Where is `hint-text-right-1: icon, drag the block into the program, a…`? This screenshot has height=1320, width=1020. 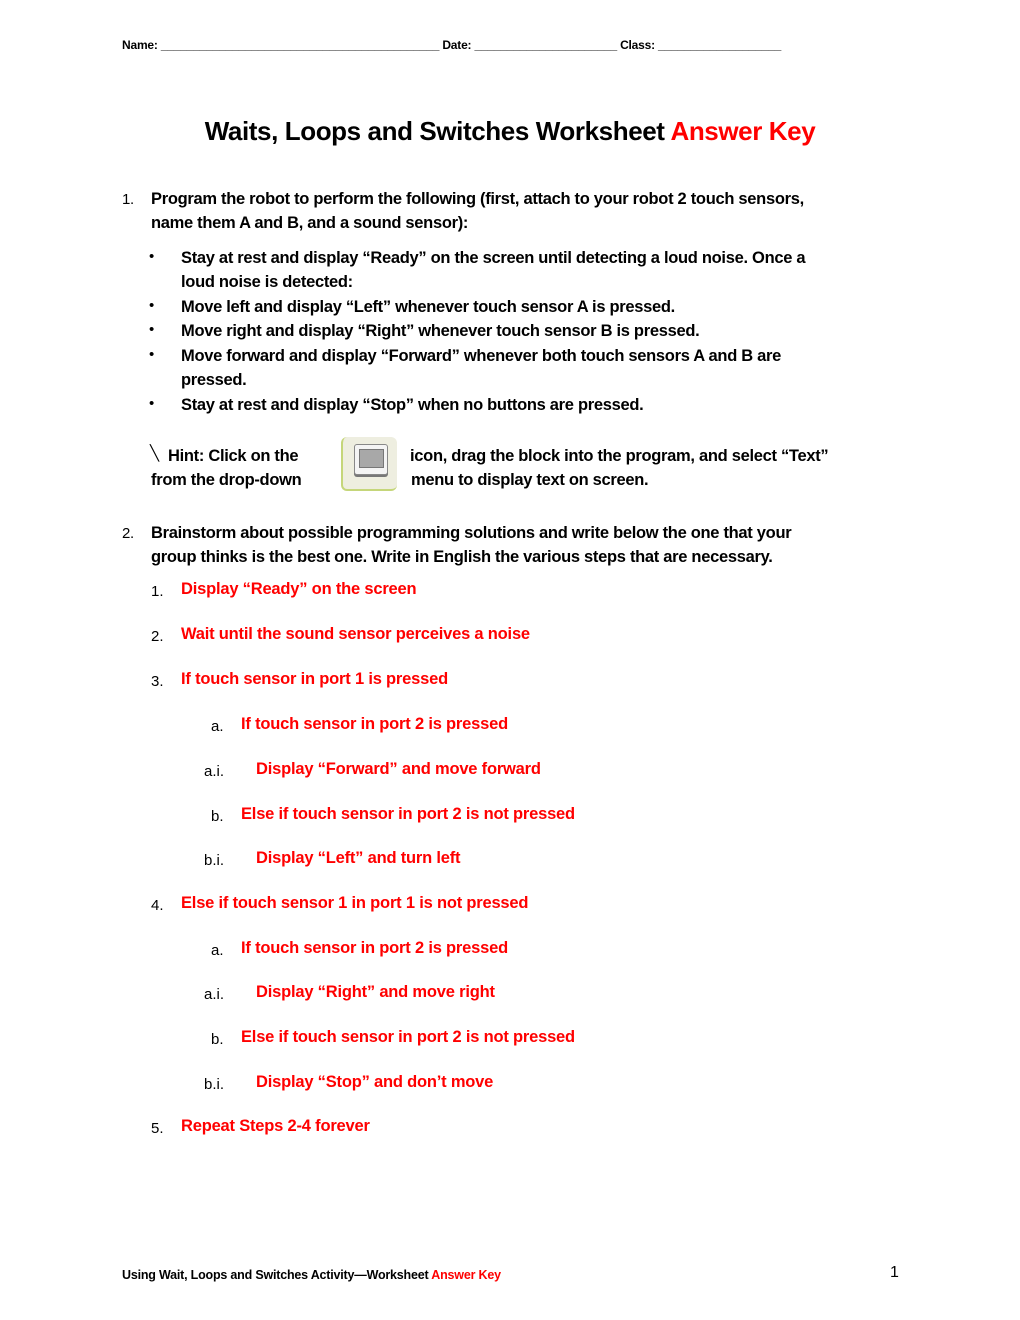
hint-text-right-1: icon, drag the block into the program, a… is located at coordinates (619, 456).